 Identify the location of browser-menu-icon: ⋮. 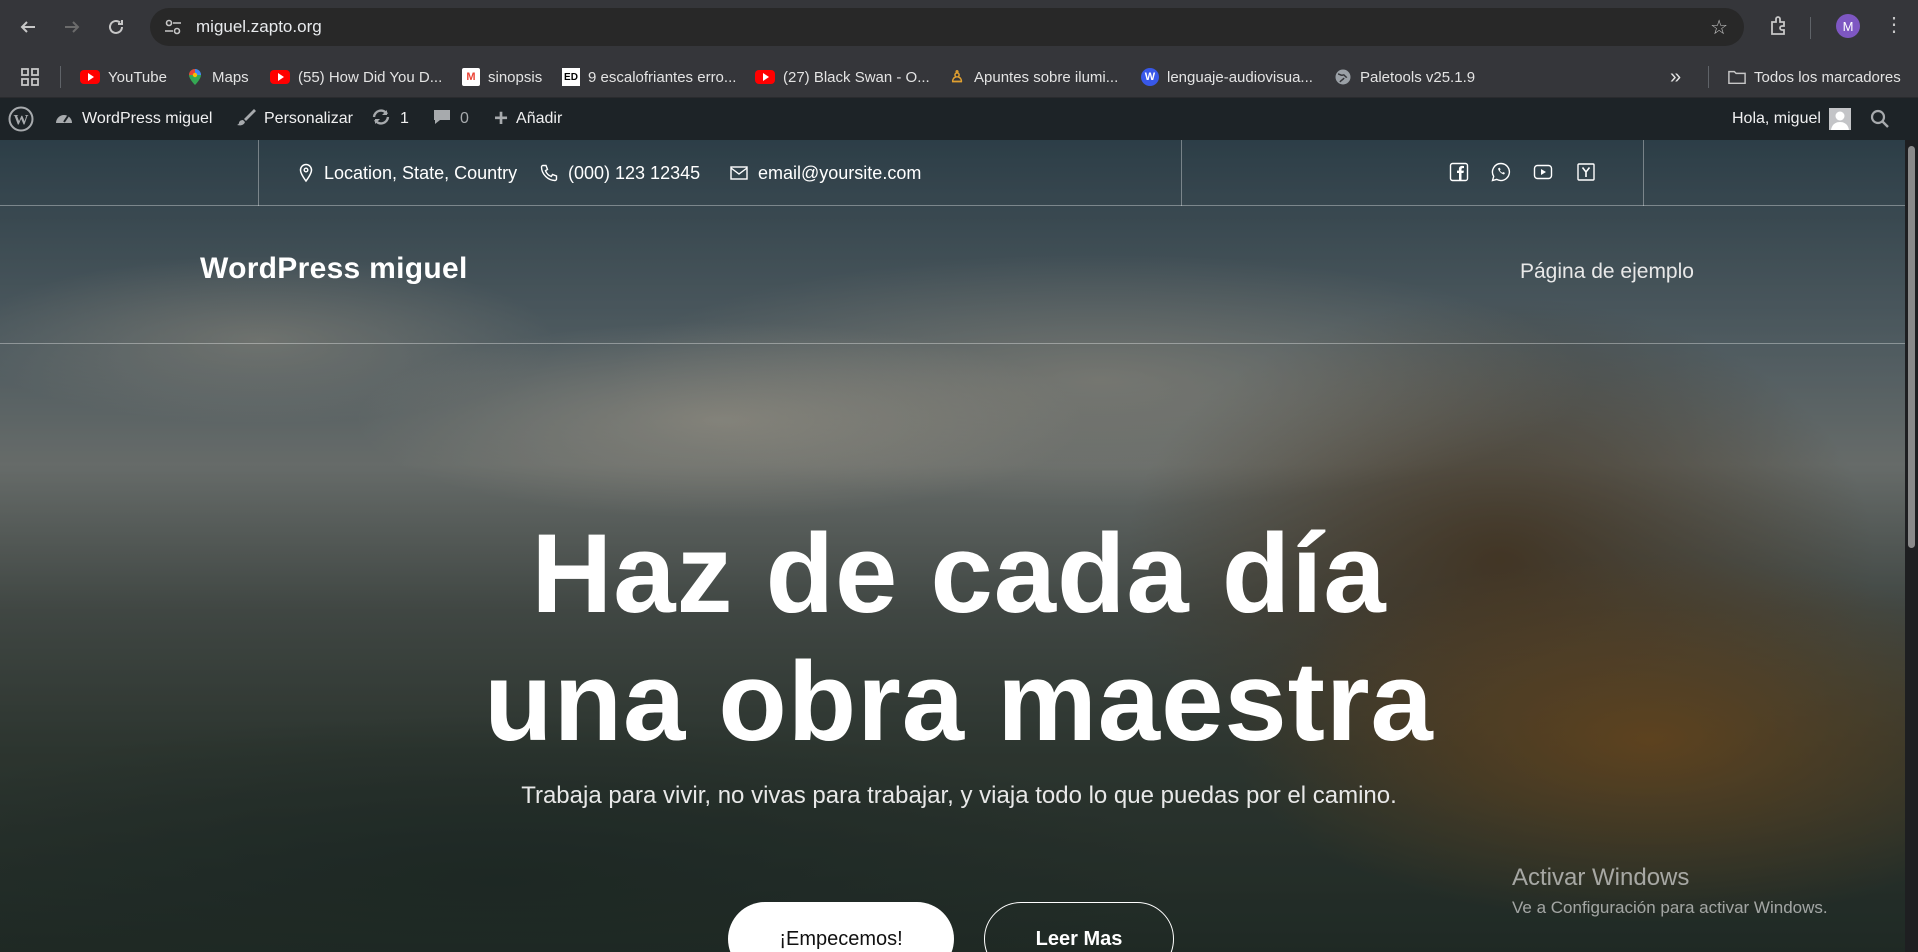
(1894, 25).